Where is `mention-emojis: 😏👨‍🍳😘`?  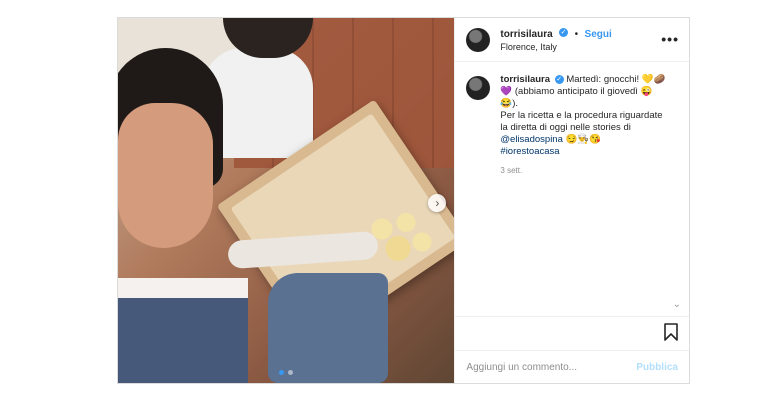
mention-emojis: 😏👨‍🍳😘 is located at coordinates (582, 139).